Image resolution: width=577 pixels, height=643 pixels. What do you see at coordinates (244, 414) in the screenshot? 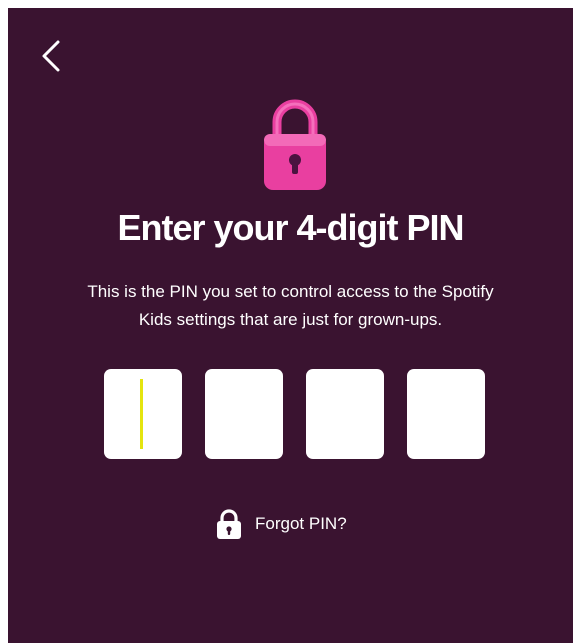
I see `pin-digit-2-input` at bounding box center [244, 414].